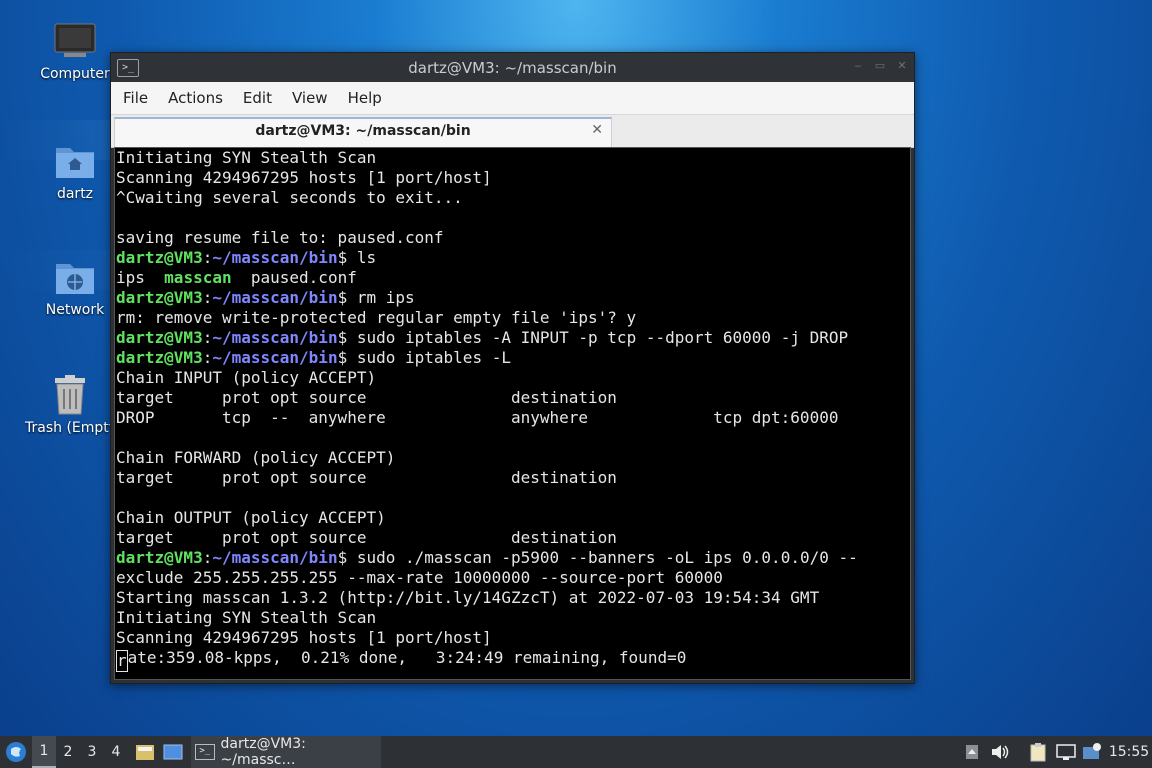 This screenshot has height=768, width=1152. I want to click on desktop-icon-label: dartz, so click(75, 194).